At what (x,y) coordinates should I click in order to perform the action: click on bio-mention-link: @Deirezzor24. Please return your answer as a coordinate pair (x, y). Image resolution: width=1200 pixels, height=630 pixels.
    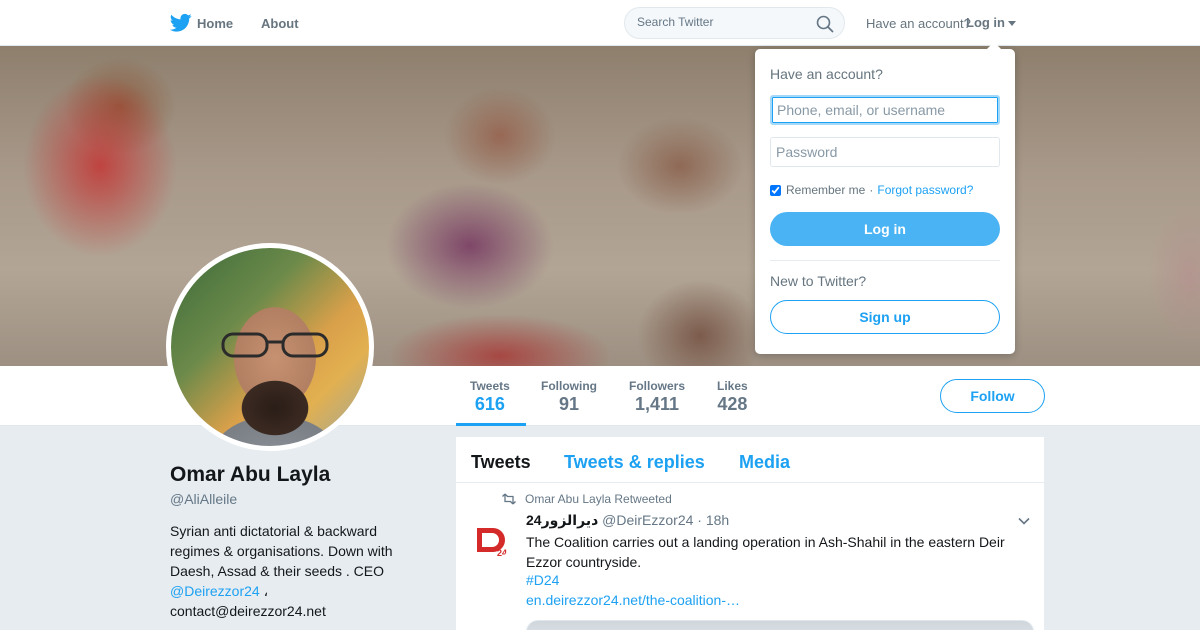
    Looking at the image, I should click on (215, 591).